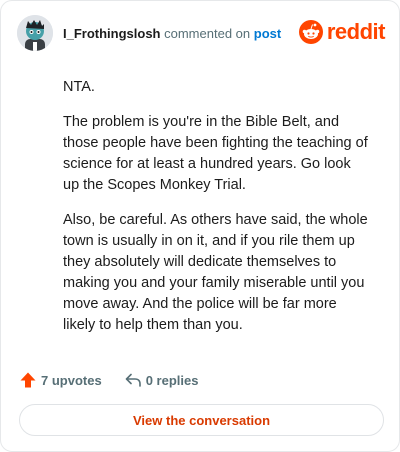  I want to click on byline: I_Frothingslosh commented on post, so click(172, 33).